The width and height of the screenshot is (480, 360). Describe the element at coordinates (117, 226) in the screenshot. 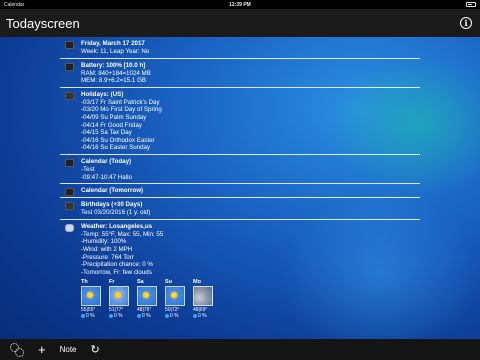

I see `weather-header: Weather: Losangeles,us` at that location.